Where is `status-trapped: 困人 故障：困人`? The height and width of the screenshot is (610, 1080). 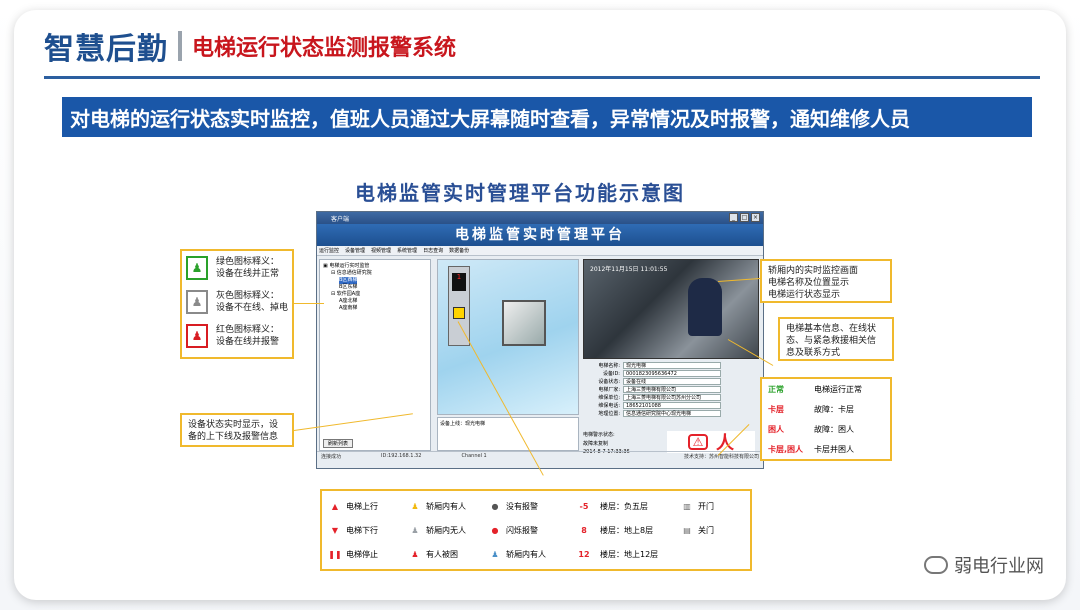
status-trapped: 困人 故障：困人 is located at coordinates (811, 429).